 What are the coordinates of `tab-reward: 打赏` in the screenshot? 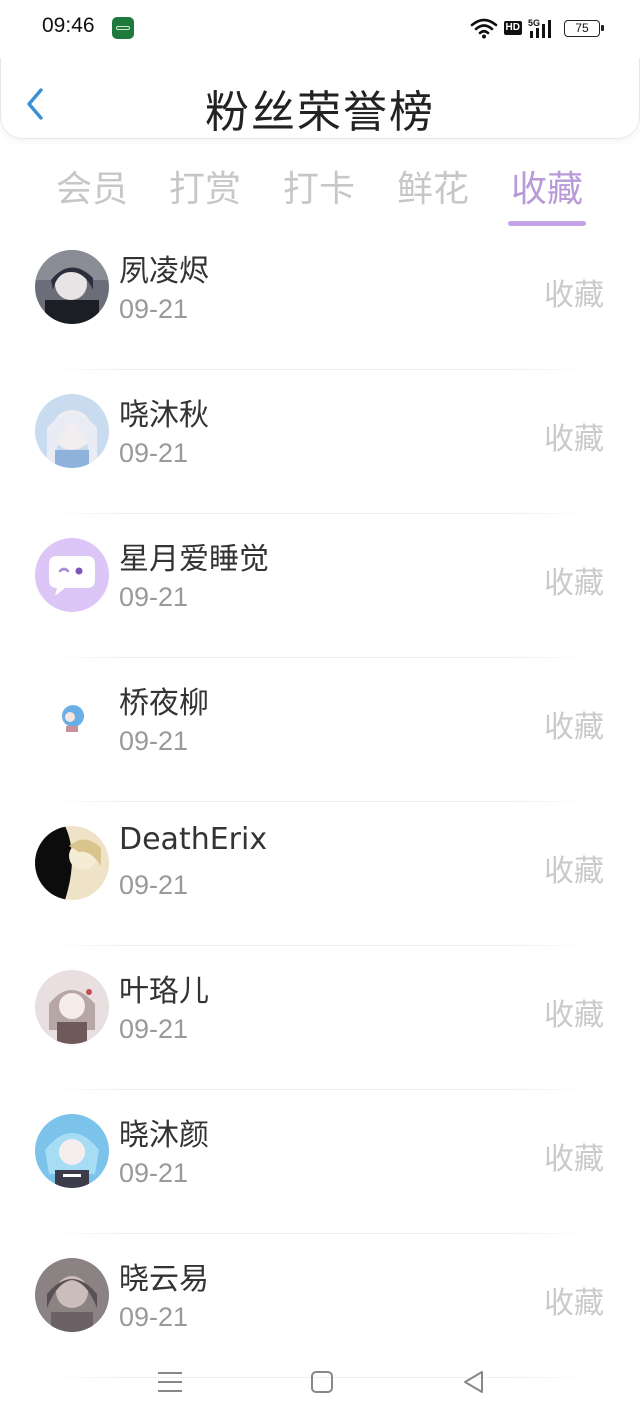 It's located at (205, 186).